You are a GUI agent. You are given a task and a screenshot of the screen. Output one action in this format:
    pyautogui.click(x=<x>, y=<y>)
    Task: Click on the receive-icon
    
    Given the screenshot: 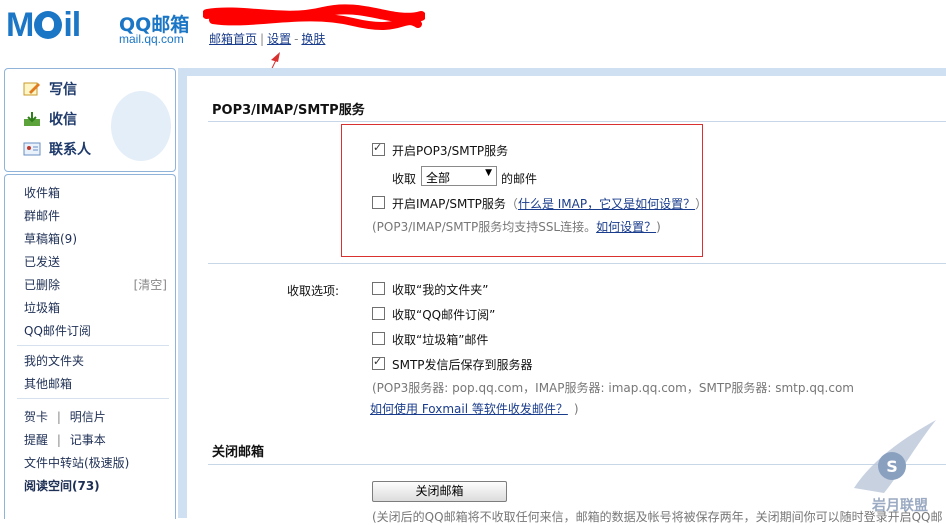 What is the action you would take?
    pyautogui.click(x=32, y=119)
    